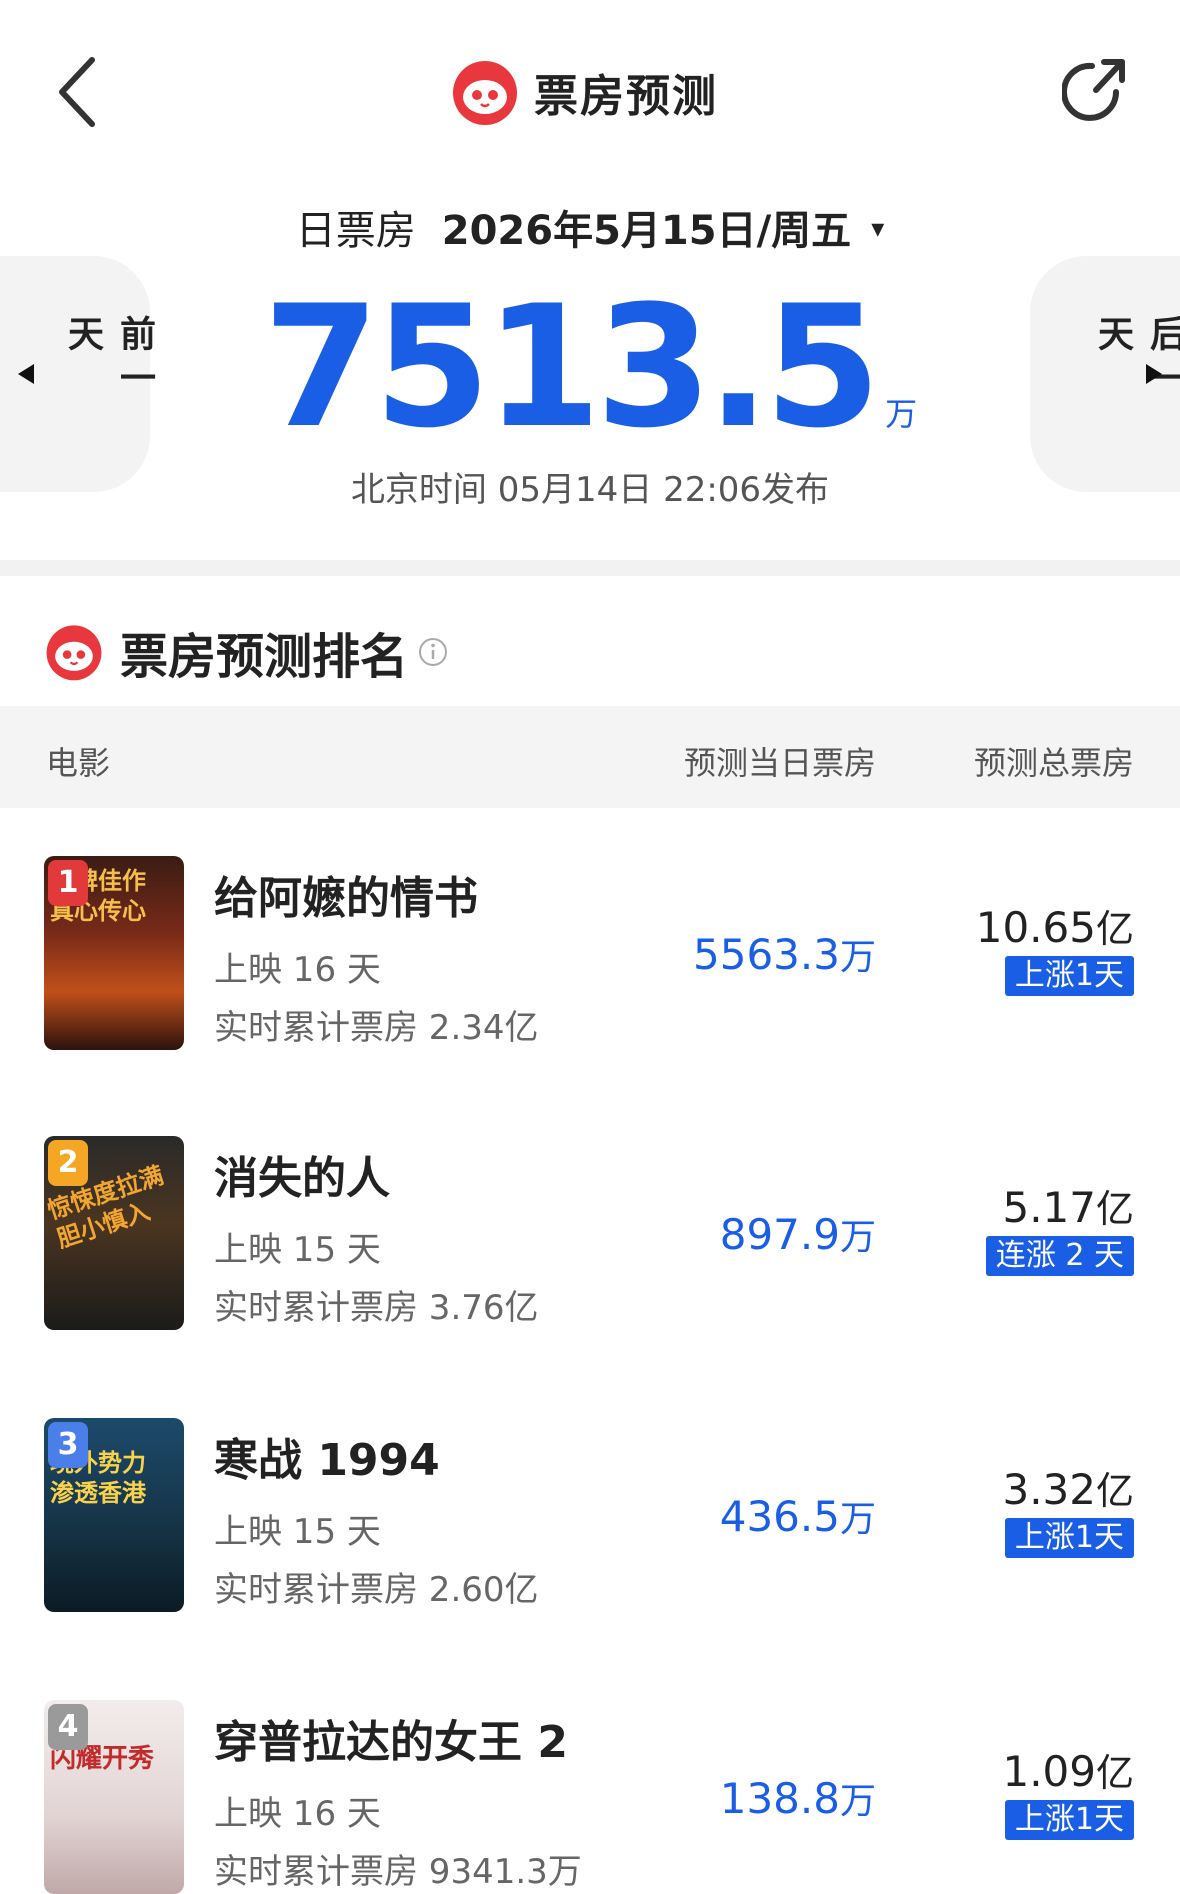 The image size is (1180, 1894). I want to click on total-forecast-value: 5.17亿, so click(1068, 1205).